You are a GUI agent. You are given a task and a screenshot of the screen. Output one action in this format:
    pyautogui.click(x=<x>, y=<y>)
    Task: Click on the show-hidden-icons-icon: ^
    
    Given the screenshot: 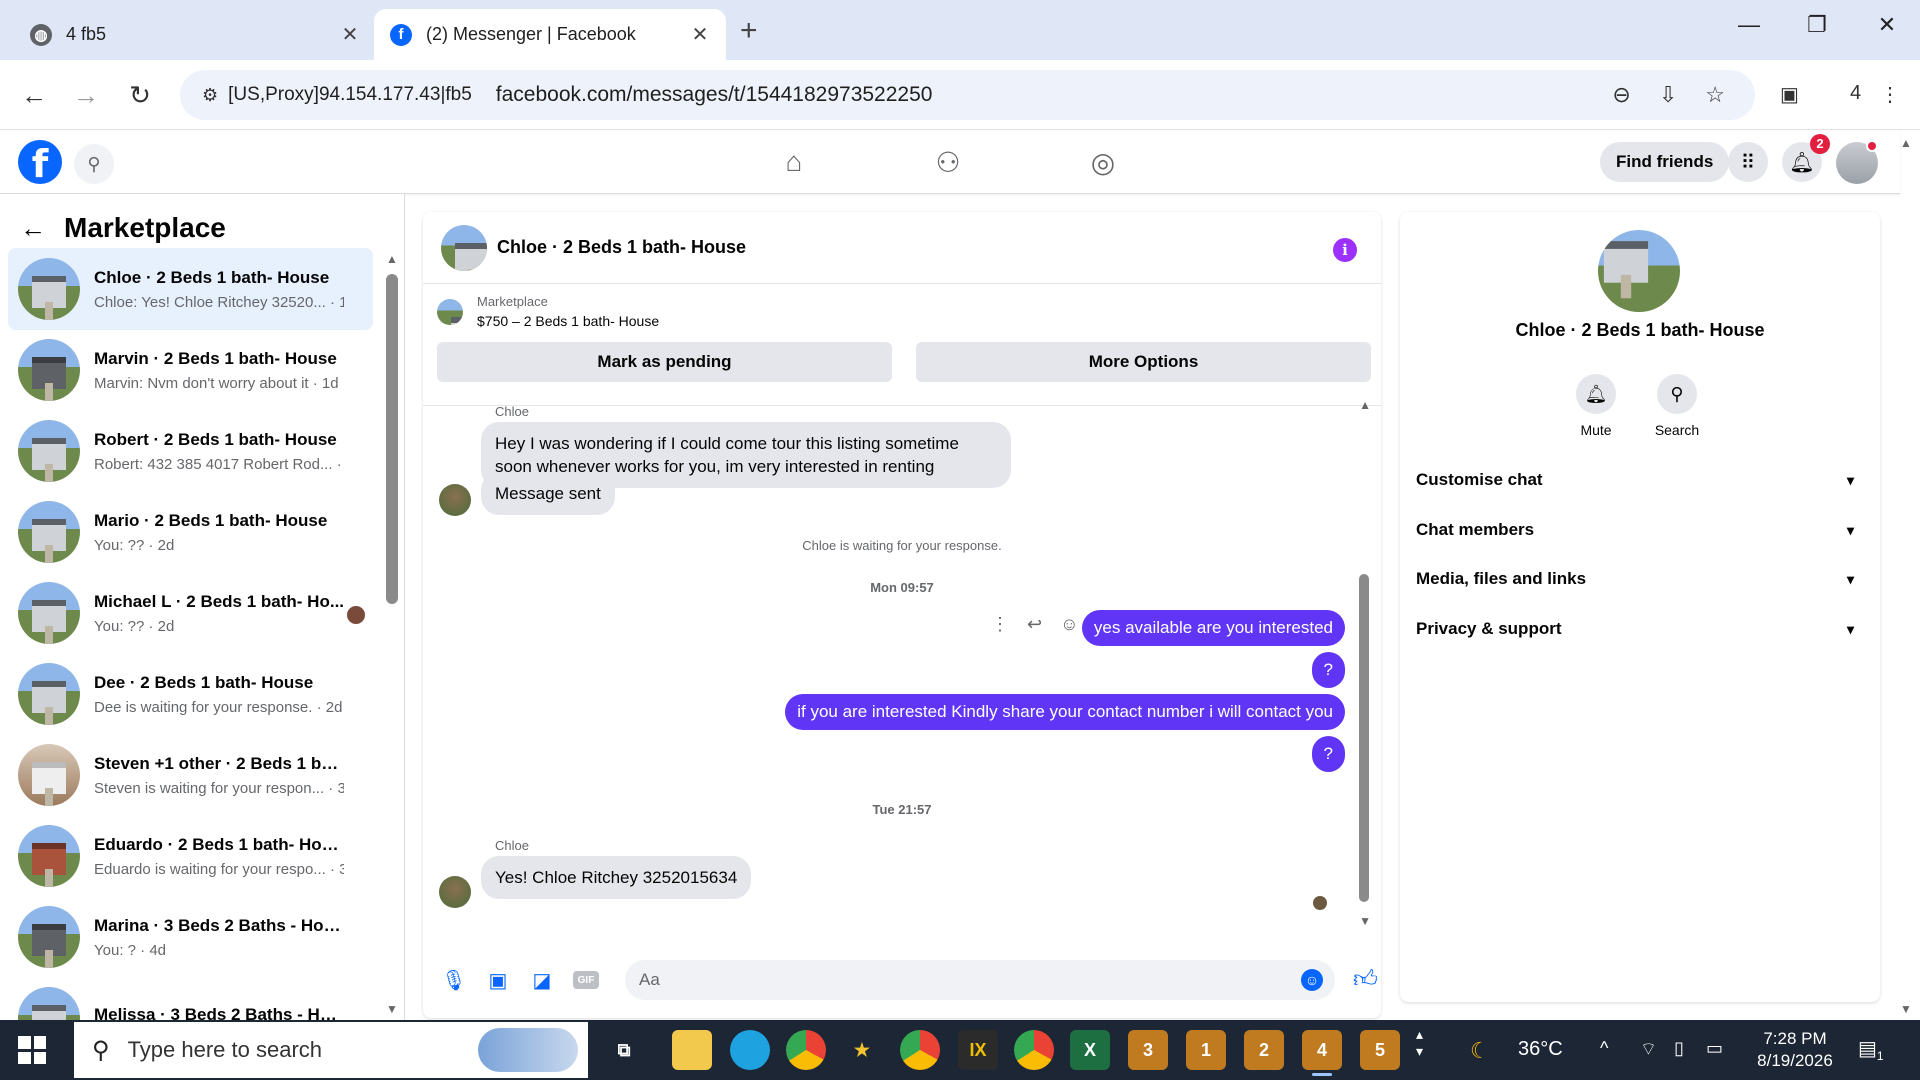 What is the action you would take?
    pyautogui.click(x=1604, y=1048)
    